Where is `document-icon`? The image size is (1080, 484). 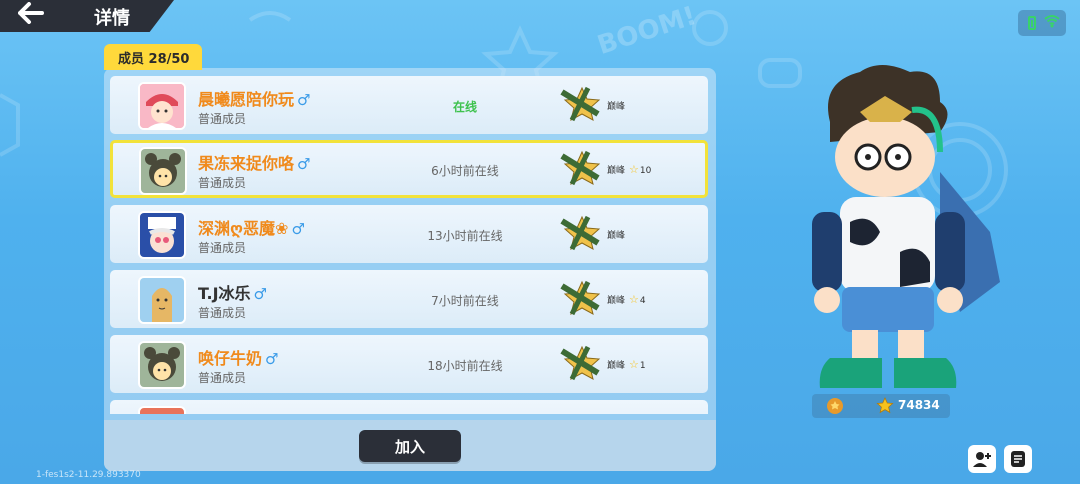
document-icon is located at coordinates (1018, 459).